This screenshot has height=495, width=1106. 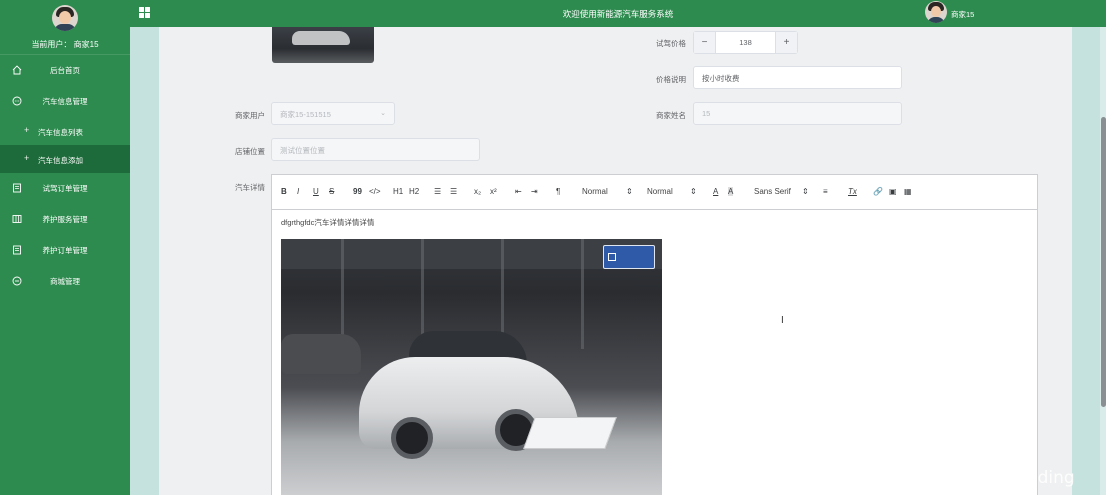 What do you see at coordinates (660, 191) in the screenshot?
I see `header-select: Normal` at bounding box center [660, 191].